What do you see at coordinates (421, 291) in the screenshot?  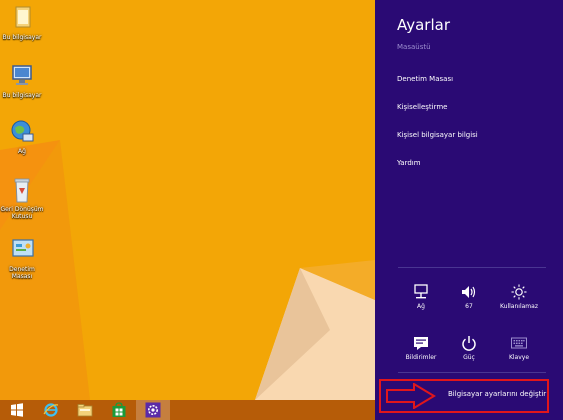 I see `network-icon` at bounding box center [421, 291].